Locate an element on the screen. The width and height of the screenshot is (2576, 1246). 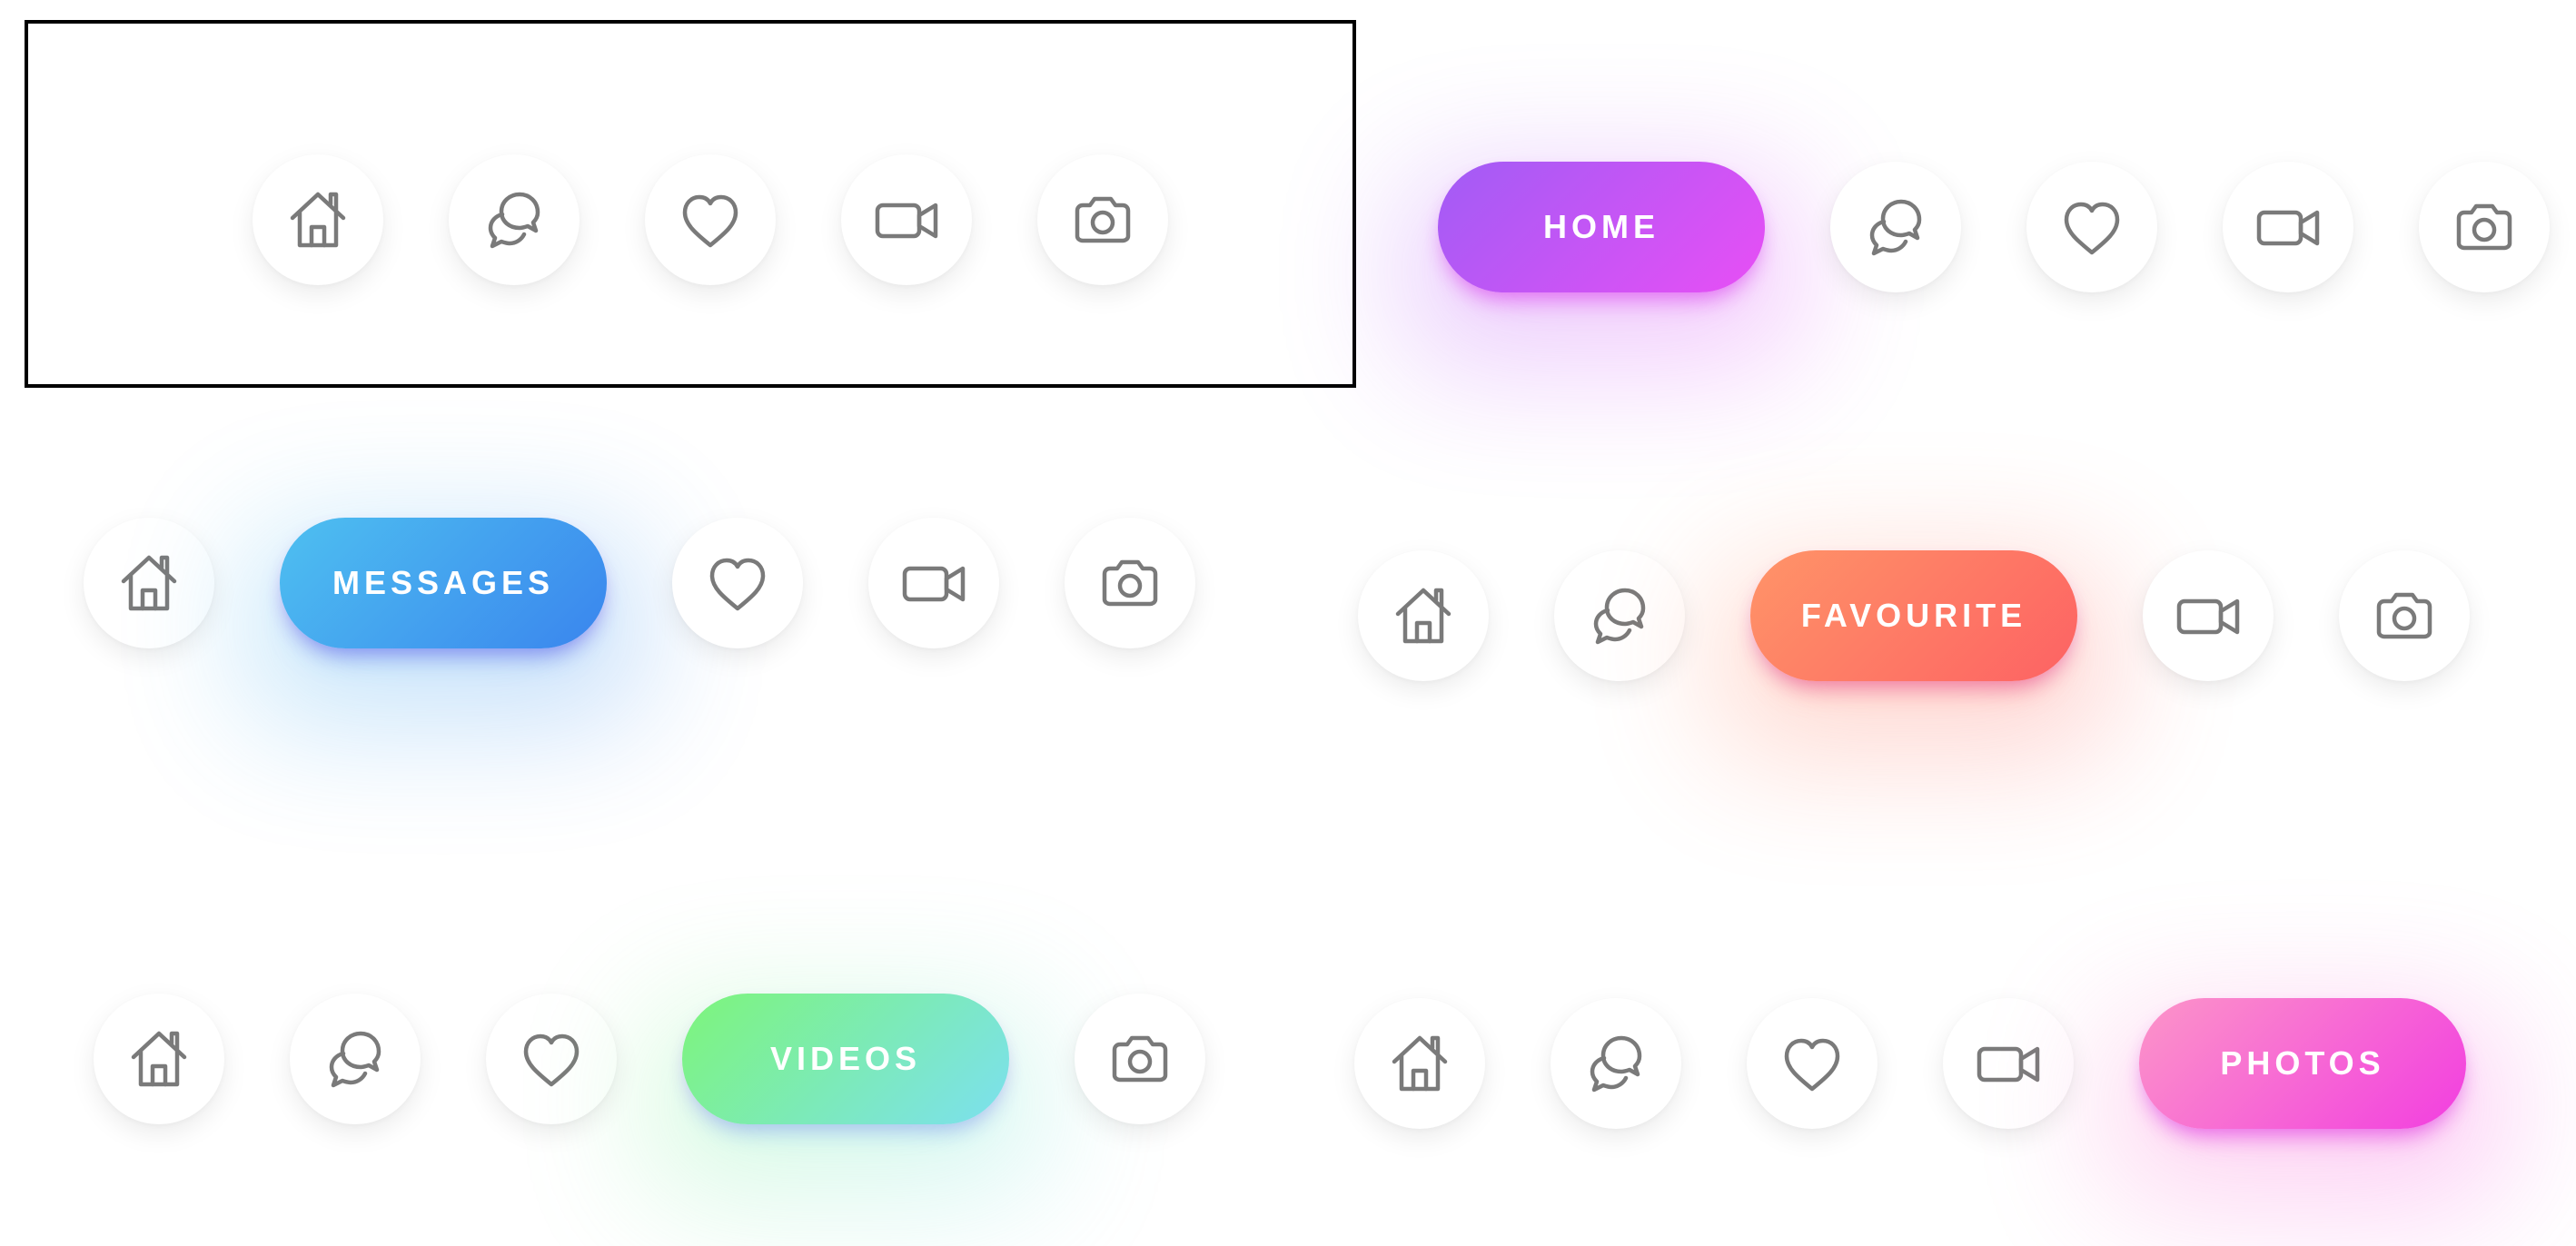
tab-photos-active: PHOTOS is located at coordinates (2302, 1063).